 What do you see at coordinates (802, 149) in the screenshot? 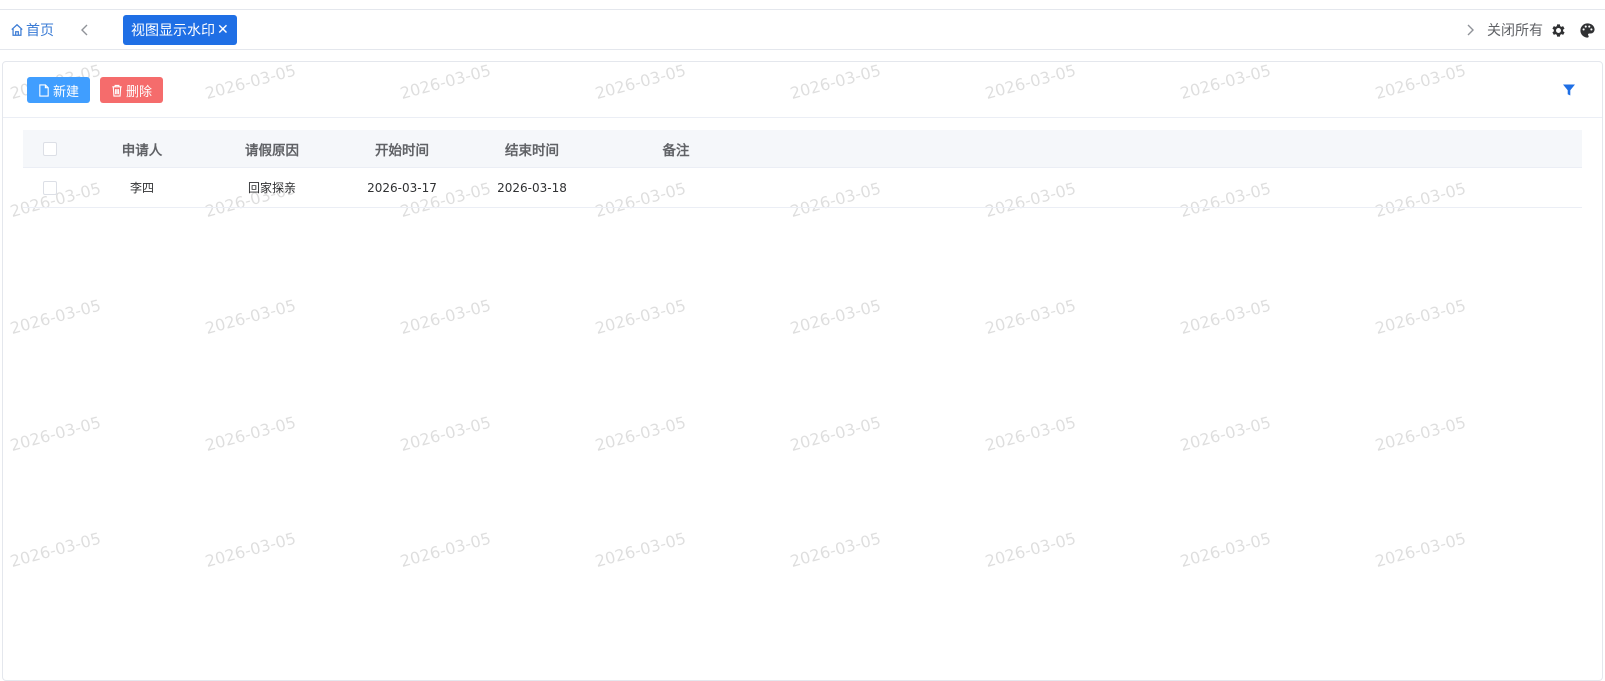
I see `table-header: 申请人 请假原因 开始时间 结束时间 备注` at bounding box center [802, 149].